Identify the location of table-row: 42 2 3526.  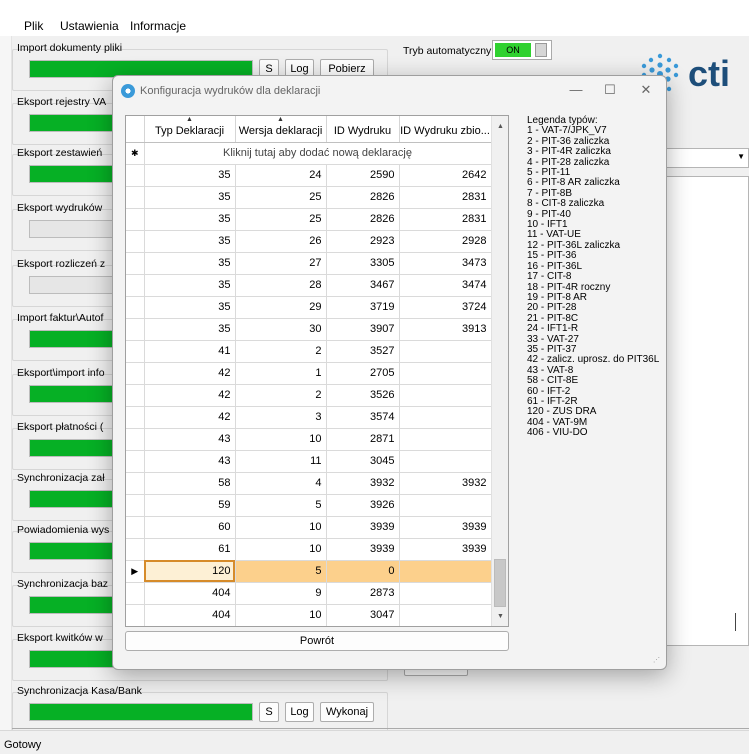
(309, 395).